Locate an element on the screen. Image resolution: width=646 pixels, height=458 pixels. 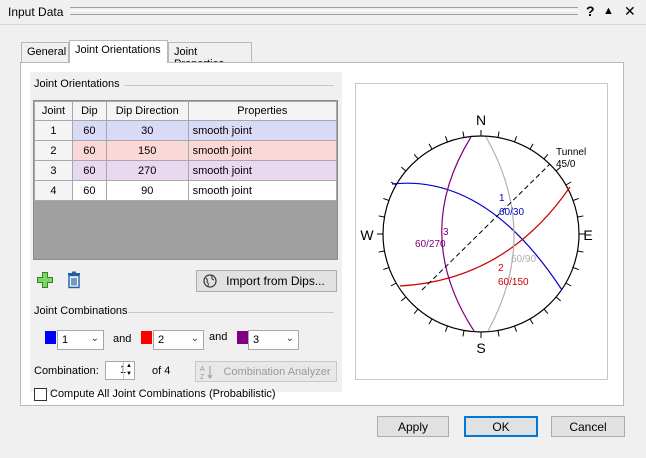
table-header-row: Joint Dip Dip Direction Properties is located at coordinates (186, 111).